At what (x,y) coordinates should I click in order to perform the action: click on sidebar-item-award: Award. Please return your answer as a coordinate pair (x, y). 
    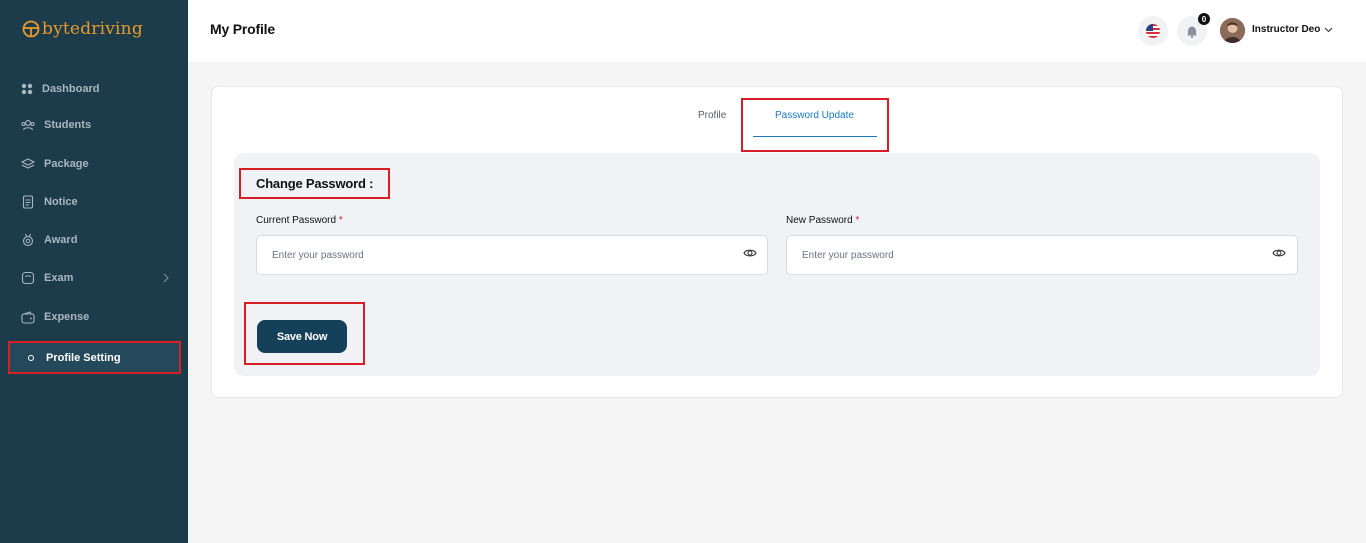
    Looking at the image, I should click on (49, 240).